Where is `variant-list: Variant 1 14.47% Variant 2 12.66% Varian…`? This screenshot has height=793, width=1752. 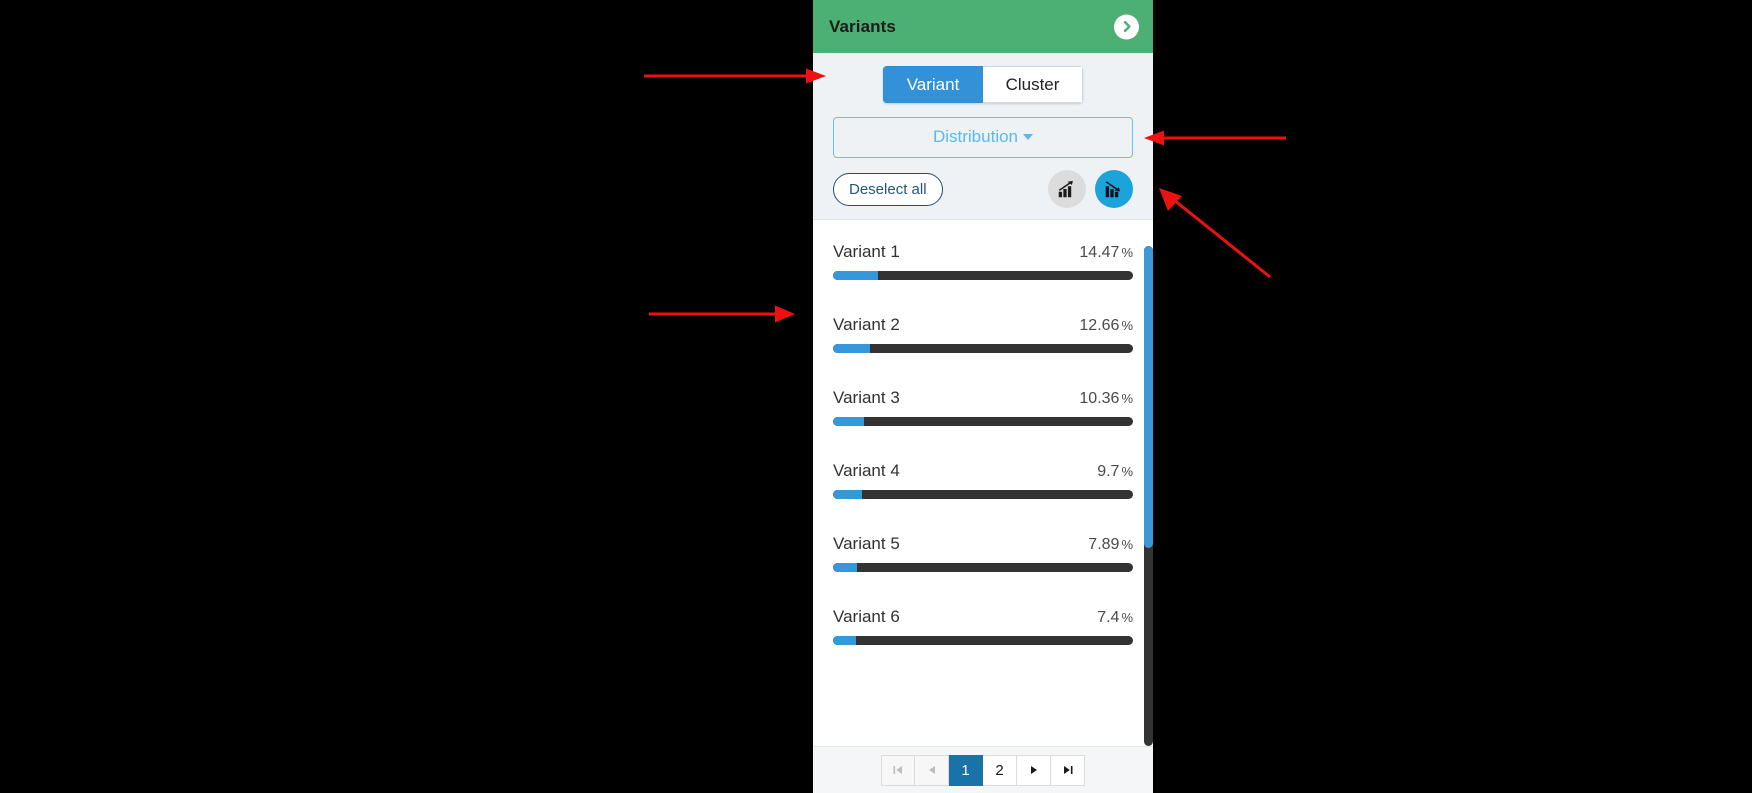
variant-list: Variant 1 14.47% Variant 2 12.66% Varian… is located at coordinates (983, 483).